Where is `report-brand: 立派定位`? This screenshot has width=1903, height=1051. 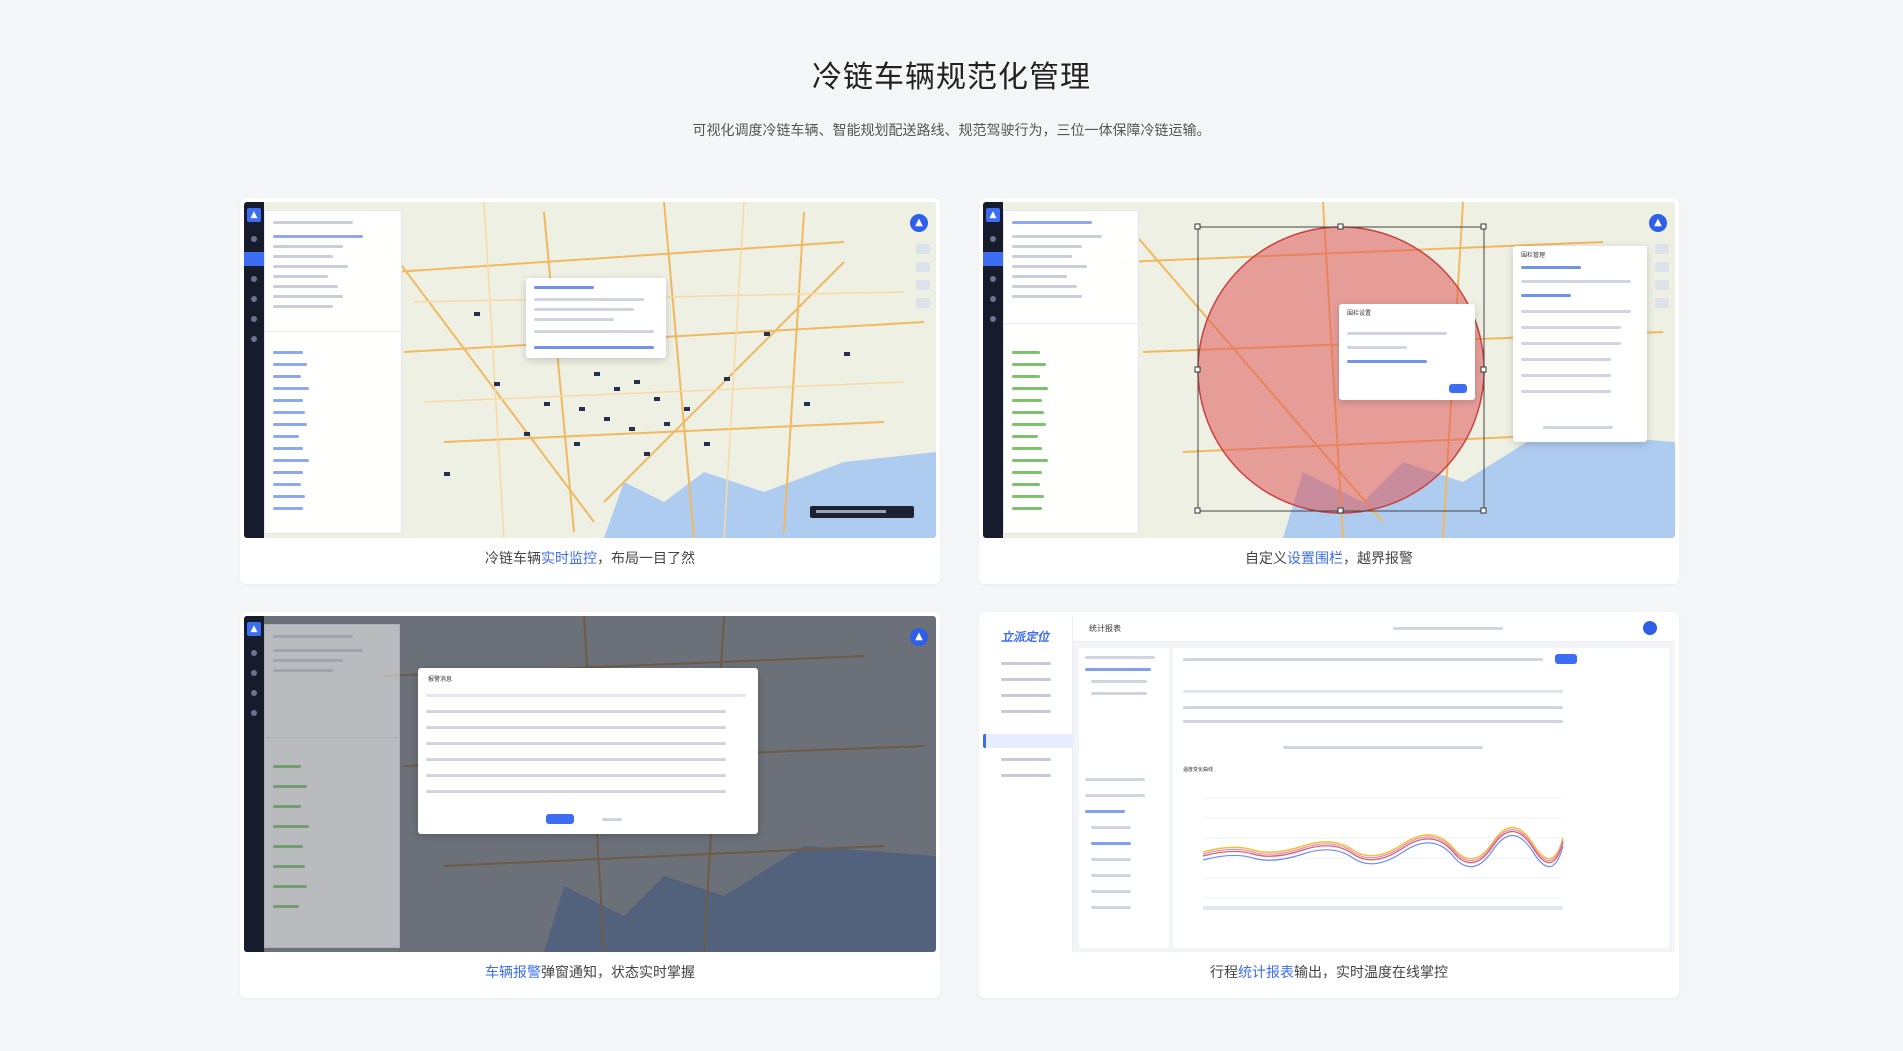 report-brand: 立派定位 is located at coordinates (1025, 637).